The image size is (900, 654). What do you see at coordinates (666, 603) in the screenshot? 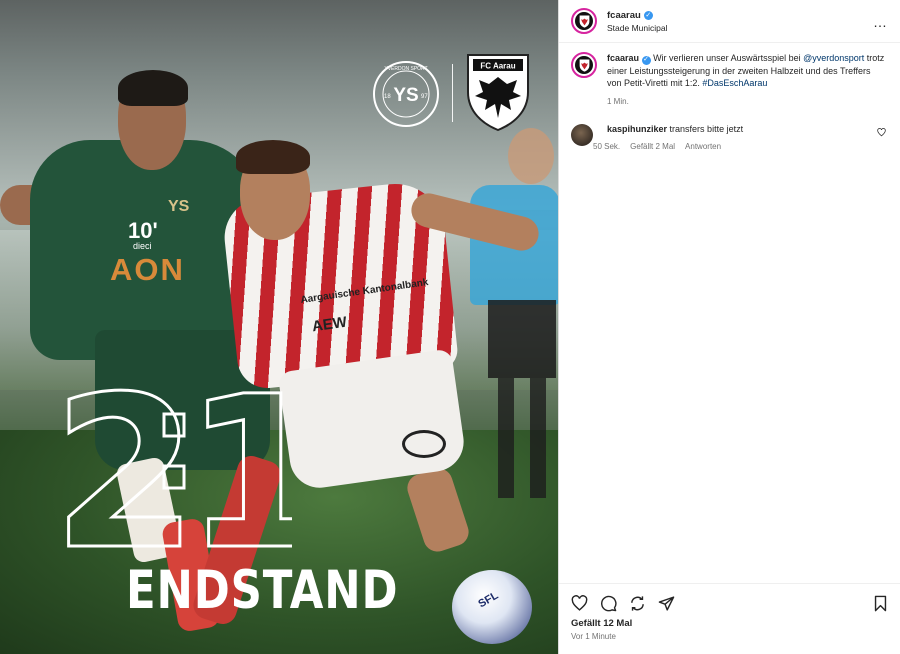
I see `share-icon` at bounding box center [666, 603].